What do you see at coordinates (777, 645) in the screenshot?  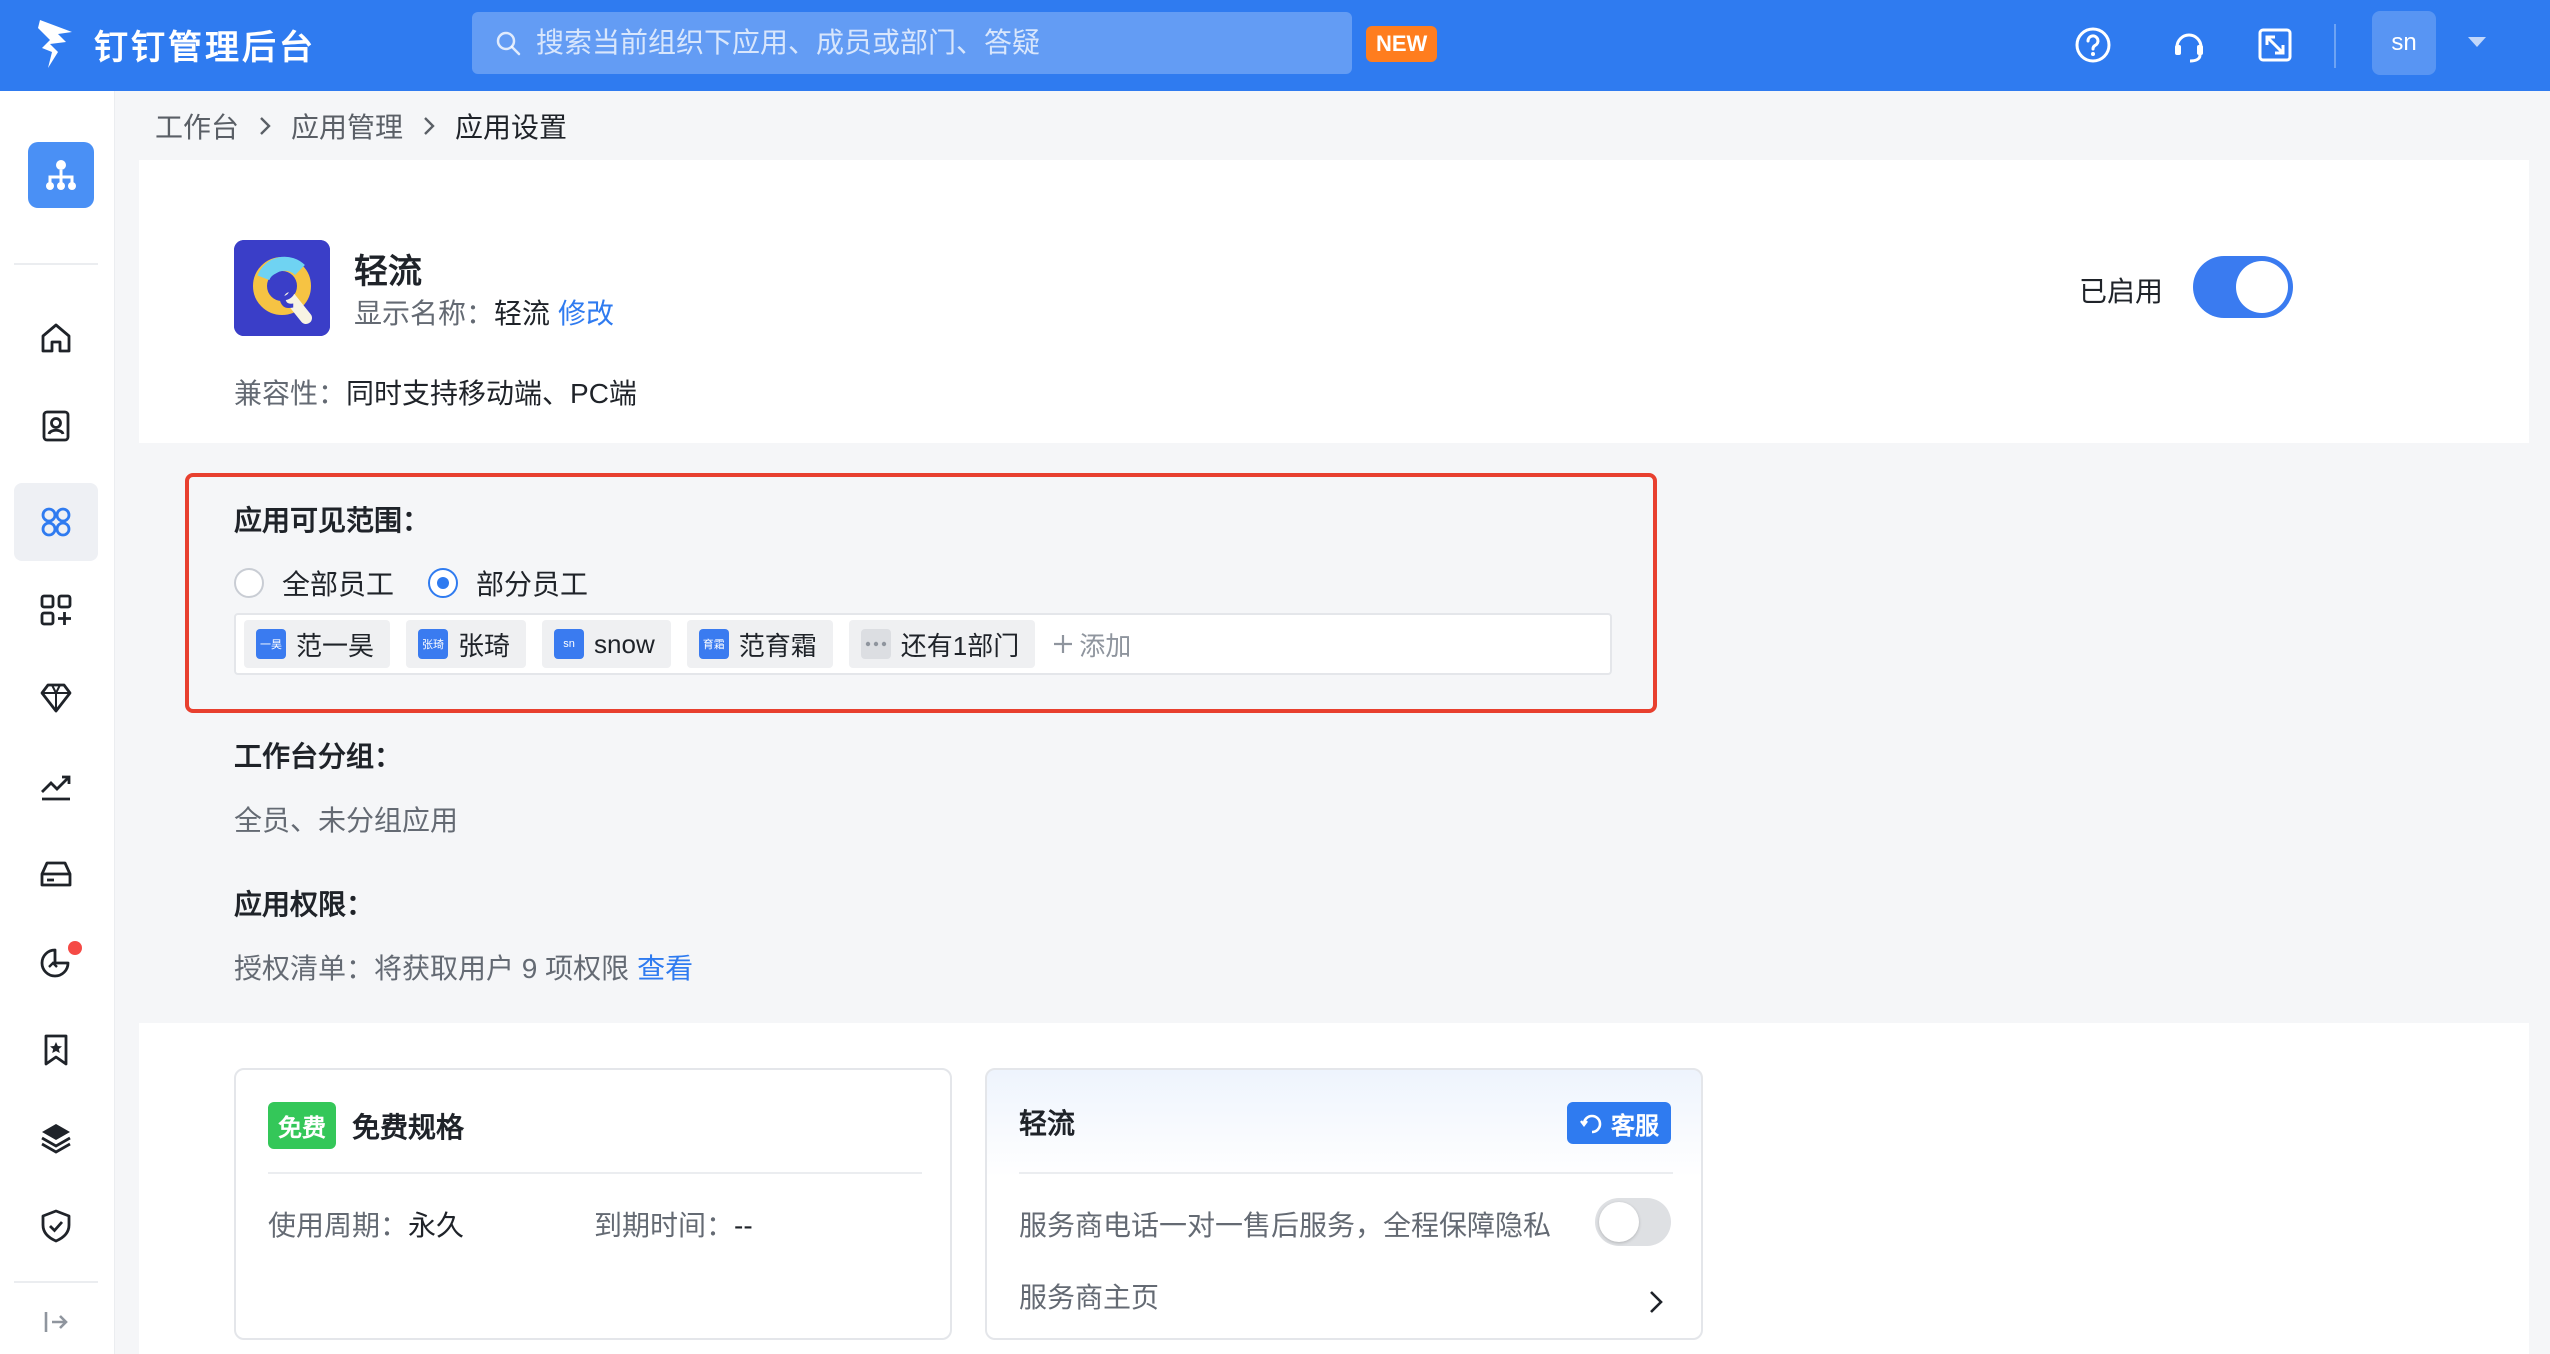 I see `member-name: 范育霜` at bounding box center [777, 645].